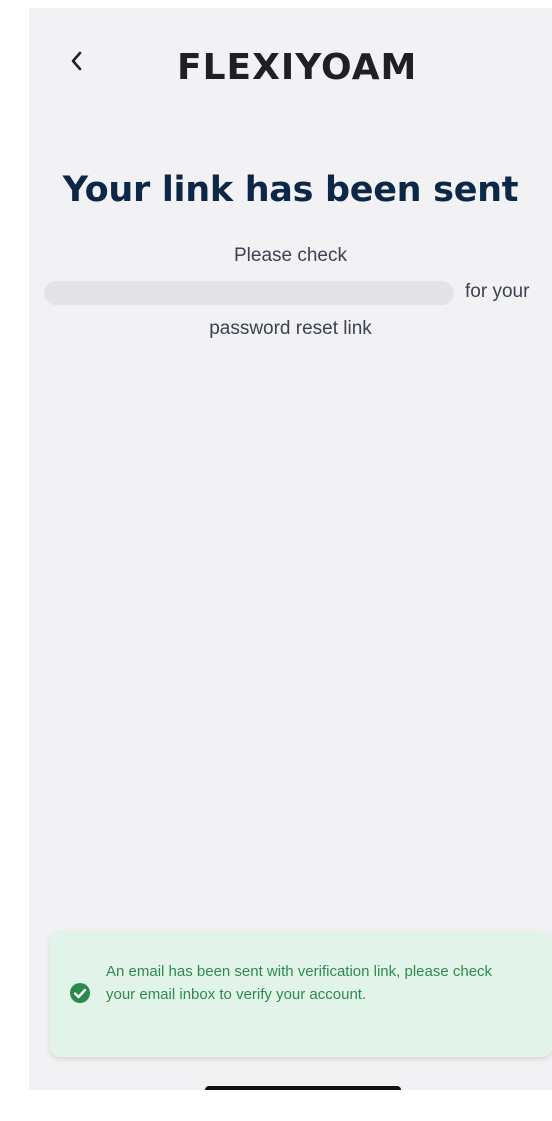 The image size is (552, 1121). Describe the element at coordinates (290, 328) in the screenshot. I see `message-line-3: password reset link` at that location.